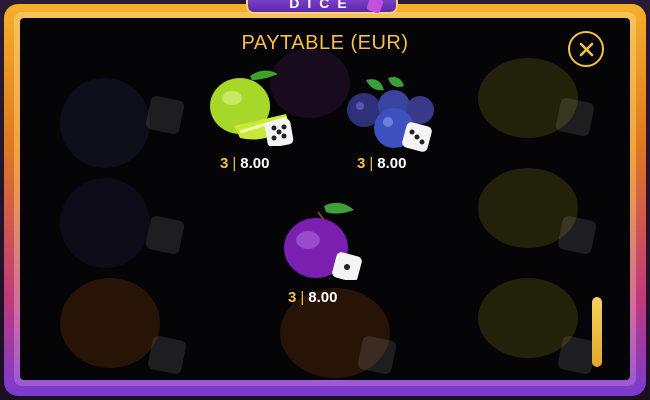  What do you see at coordinates (323, 241) in the screenshot?
I see `plum-symbol` at bounding box center [323, 241].